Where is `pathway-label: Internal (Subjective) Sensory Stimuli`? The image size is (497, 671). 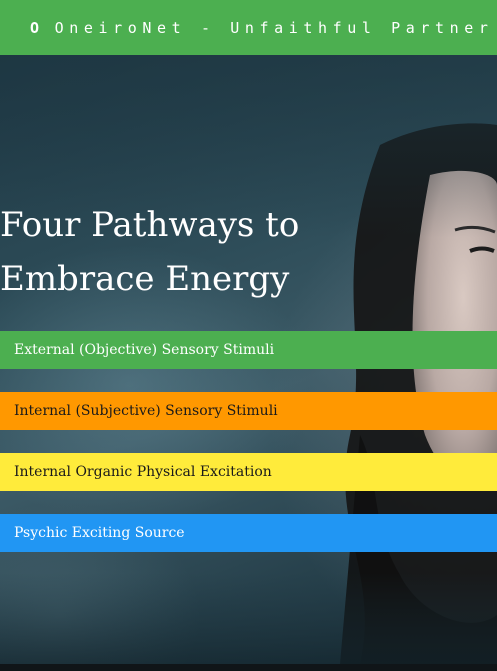 pathway-label: Internal (Subjective) Sensory Stimuli is located at coordinates (146, 411).